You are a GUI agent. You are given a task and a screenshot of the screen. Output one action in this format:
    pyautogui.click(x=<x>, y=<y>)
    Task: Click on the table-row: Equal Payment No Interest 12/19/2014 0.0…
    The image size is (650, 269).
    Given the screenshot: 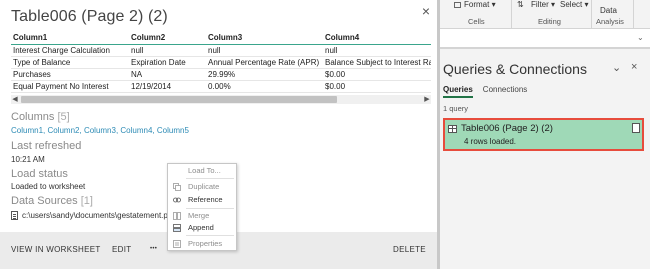 What is the action you would take?
    pyautogui.click(x=221, y=86)
    